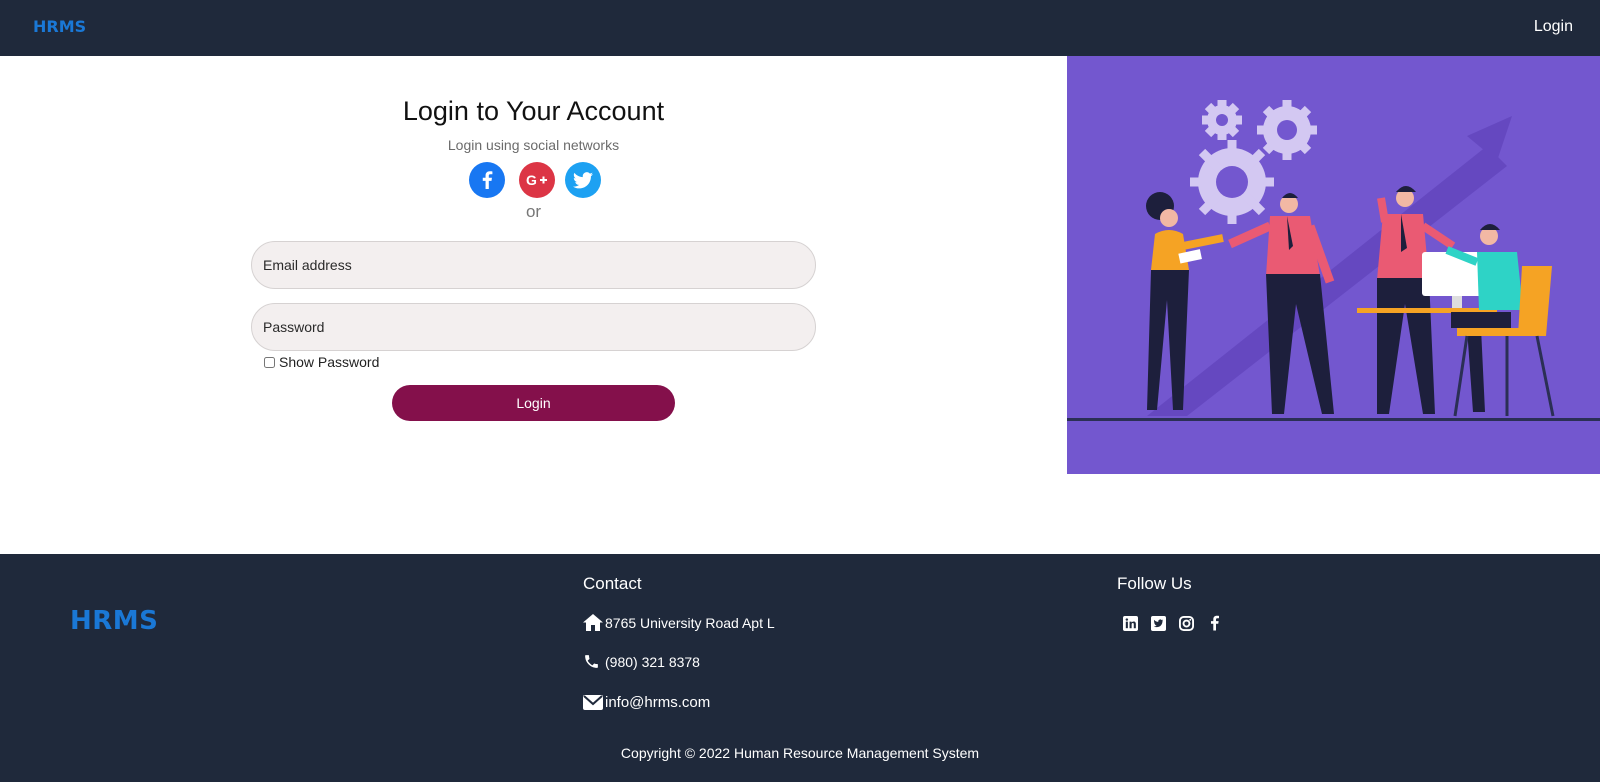 The width and height of the screenshot is (1600, 782). Describe the element at coordinates (1553, 27) in the screenshot. I see `nav-login-link: Login` at that location.